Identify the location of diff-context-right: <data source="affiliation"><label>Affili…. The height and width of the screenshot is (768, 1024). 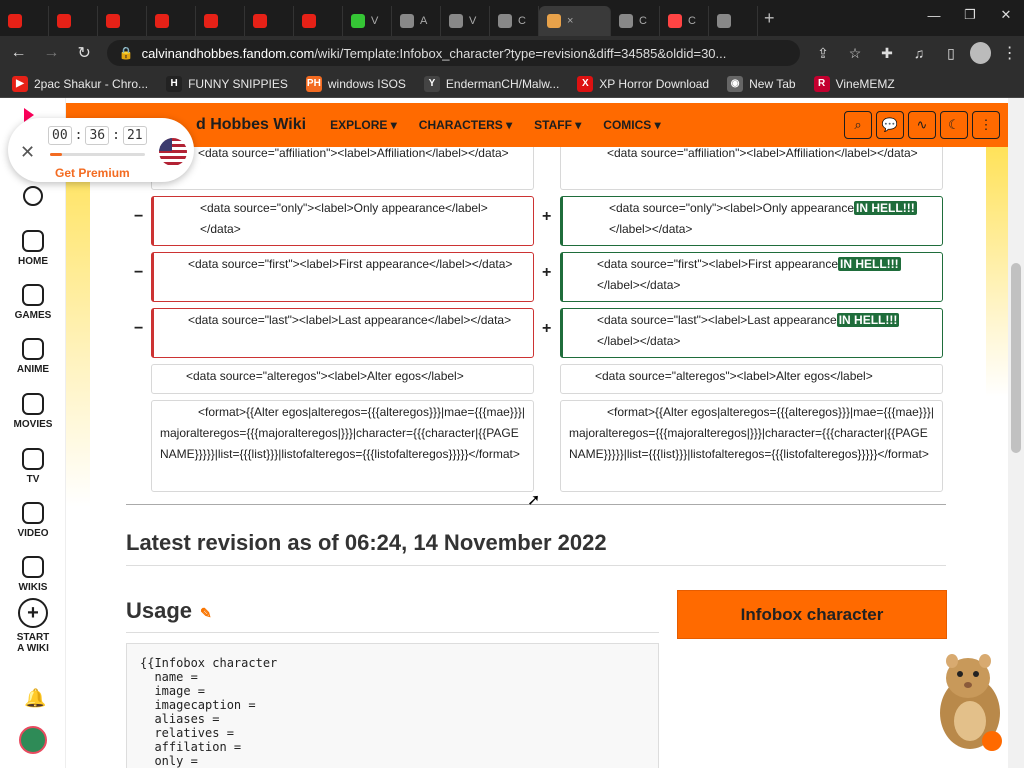
(751, 166).